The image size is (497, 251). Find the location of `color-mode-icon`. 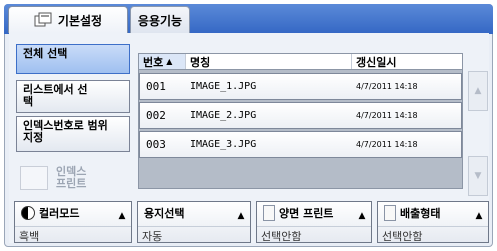

color-mode-icon is located at coordinates (28, 213).